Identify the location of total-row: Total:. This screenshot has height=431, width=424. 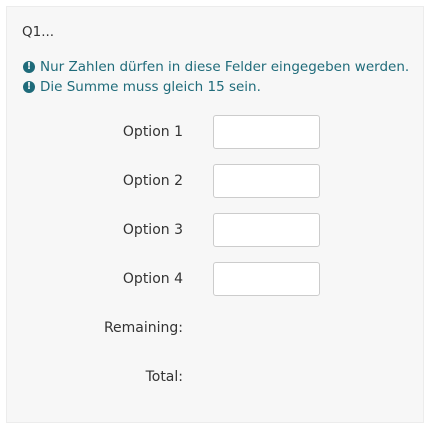
(215, 377).